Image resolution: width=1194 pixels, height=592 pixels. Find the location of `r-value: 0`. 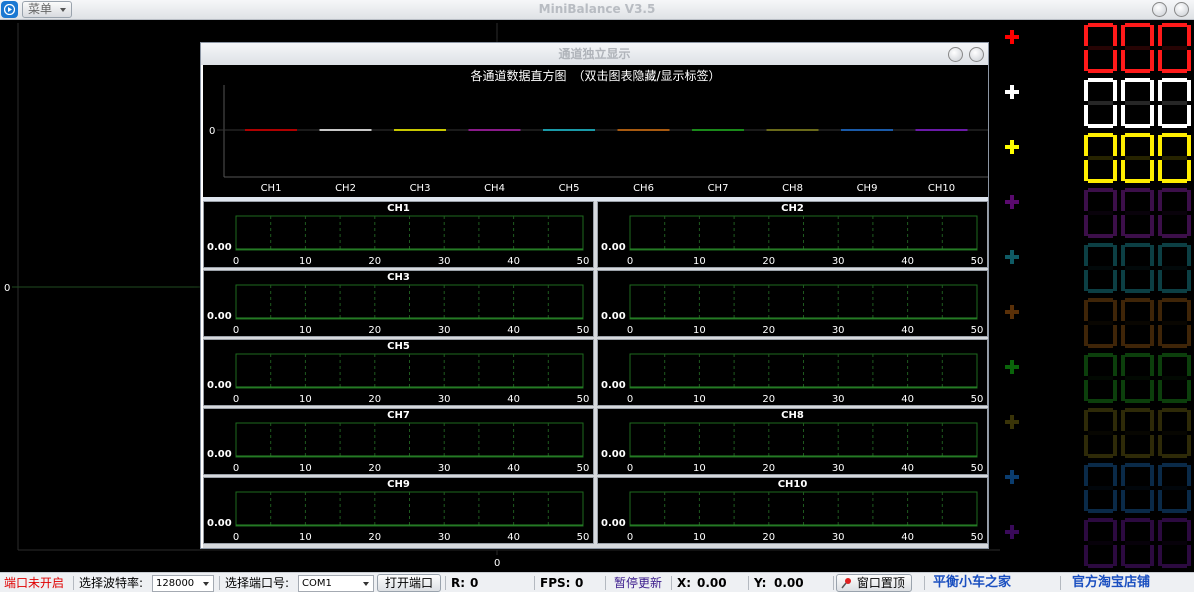

r-value: 0 is located at coordinates (474, 583).